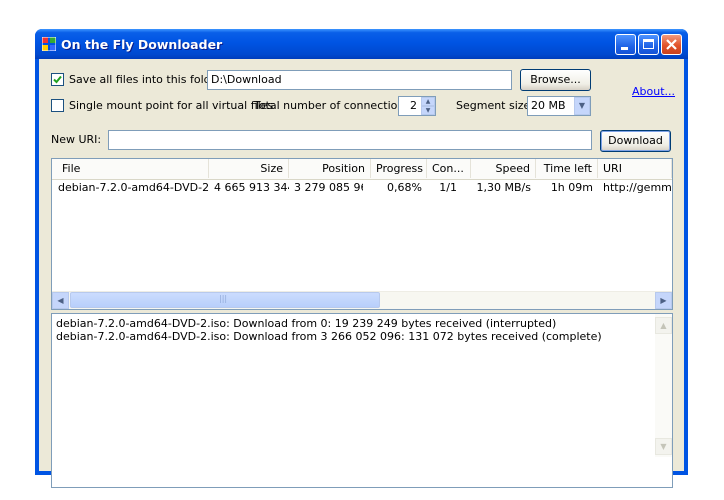 The height and width of the screenshot is (500, 724). What do you see at coordinates (571, 187) in the screenshot?
I see `cell-time-left: 1h 09m` at bounding box center [571, 187].